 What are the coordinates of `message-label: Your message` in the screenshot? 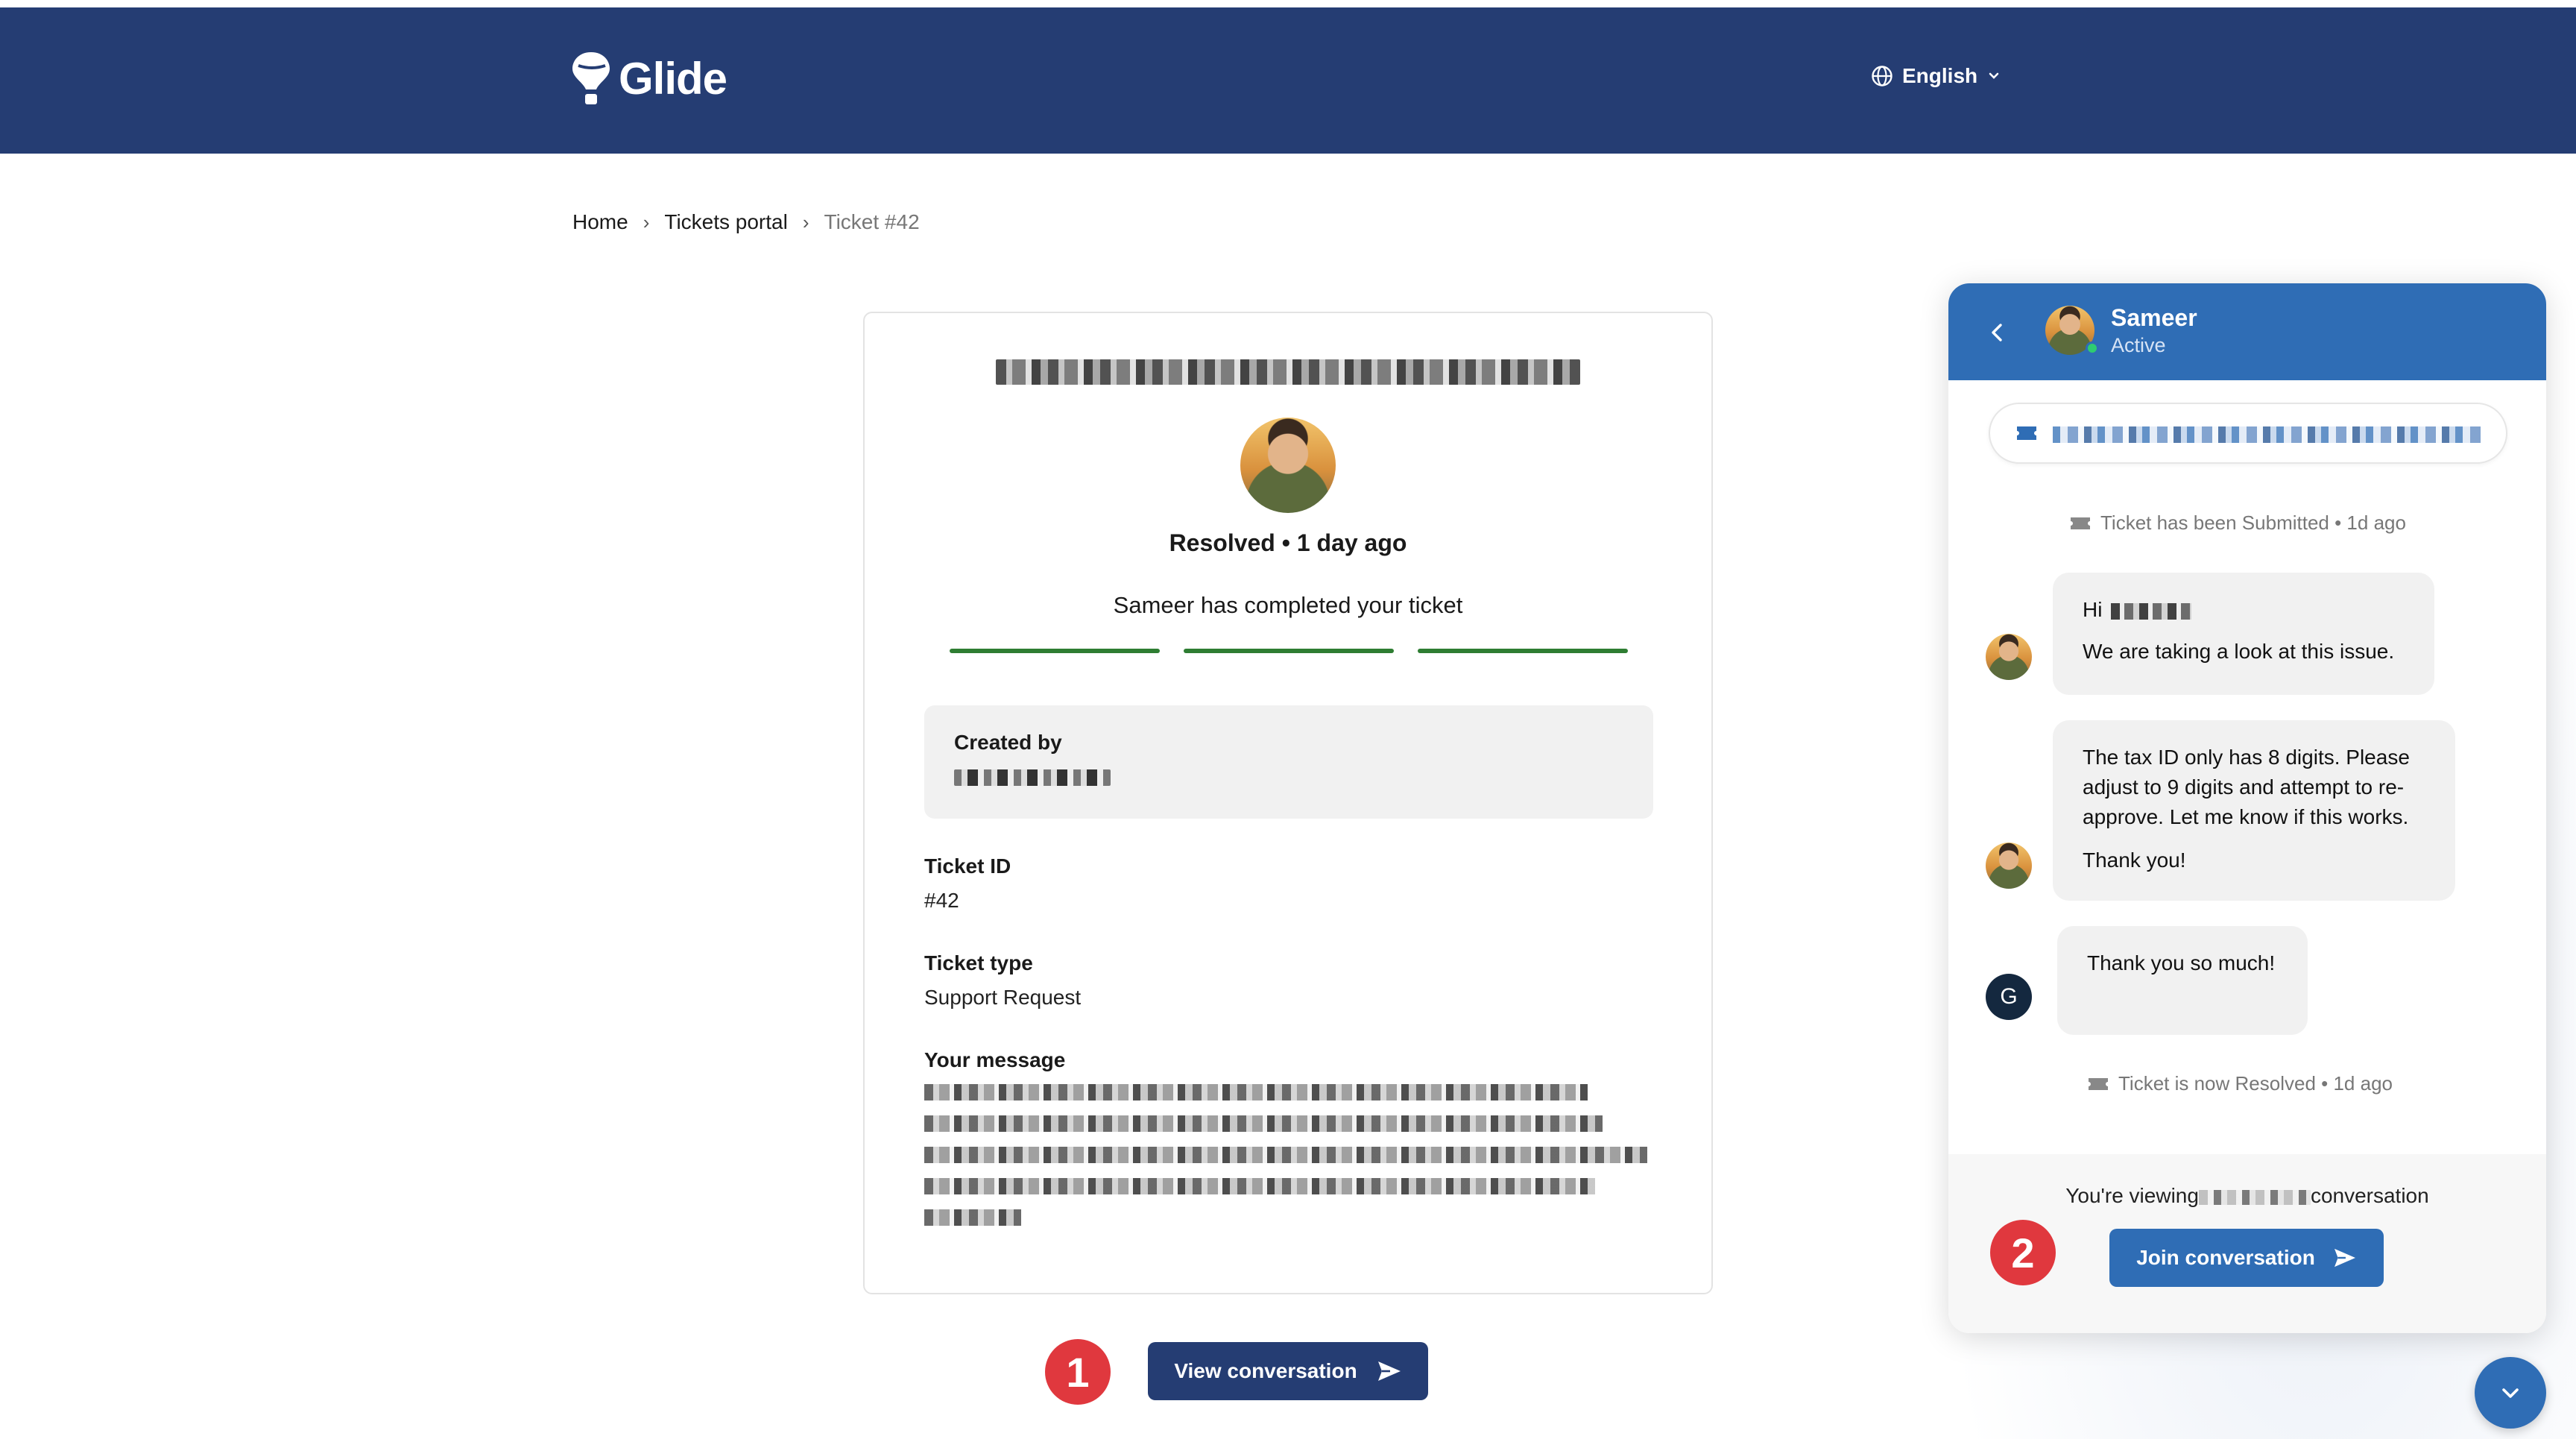 It's located at (995, 1059).